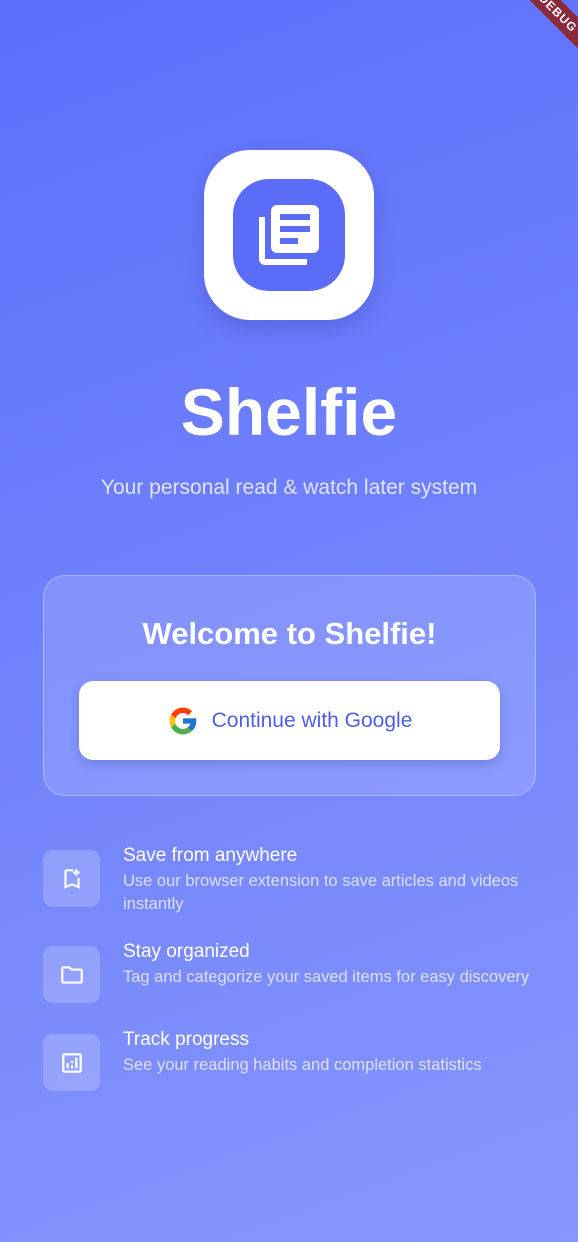 The image size is (578, 1242). I want to click on feature-title: Stay organized, so click(186, 951).